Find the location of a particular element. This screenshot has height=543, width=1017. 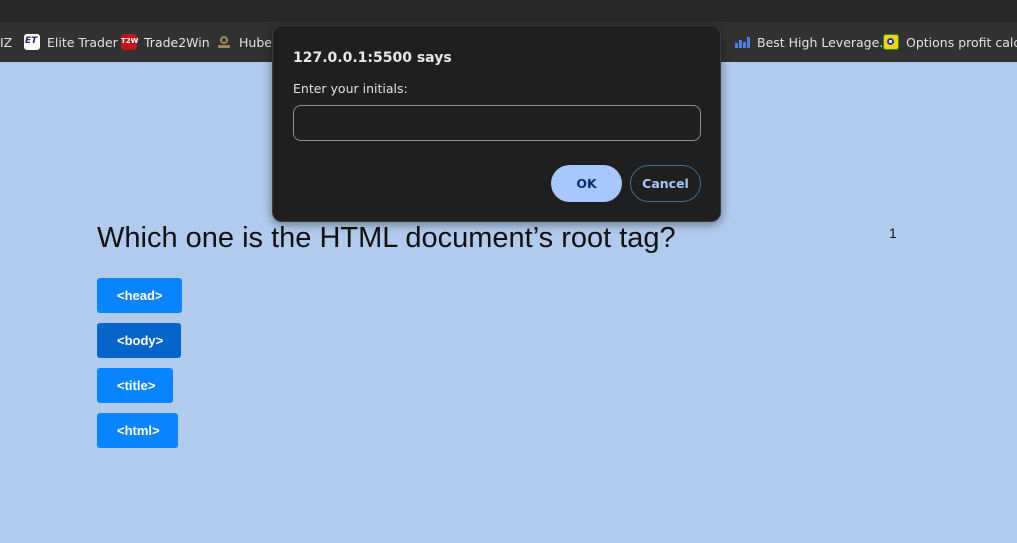

bookmark-trade2win: Trade2Win is located at coordinates (165, 42).